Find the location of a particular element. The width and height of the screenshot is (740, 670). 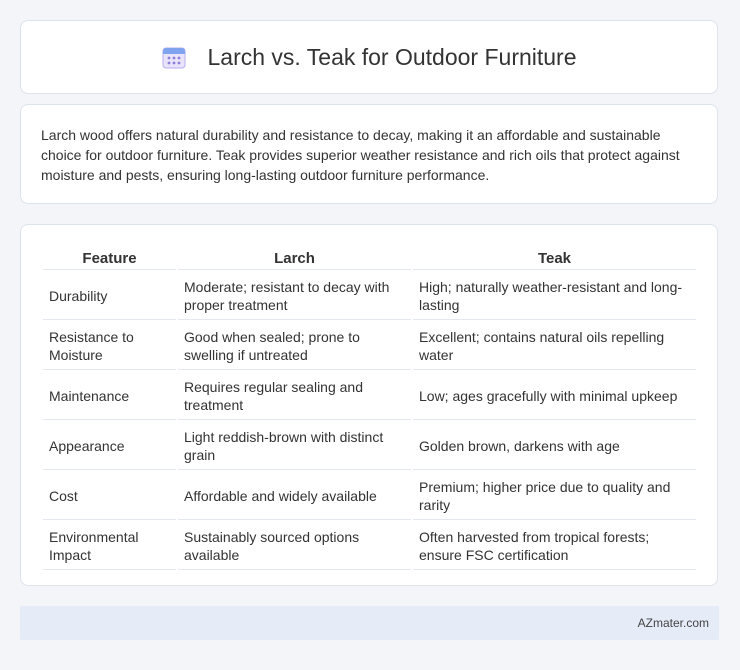

feature-cell: Maintenance is located at coordinates (109, 396).